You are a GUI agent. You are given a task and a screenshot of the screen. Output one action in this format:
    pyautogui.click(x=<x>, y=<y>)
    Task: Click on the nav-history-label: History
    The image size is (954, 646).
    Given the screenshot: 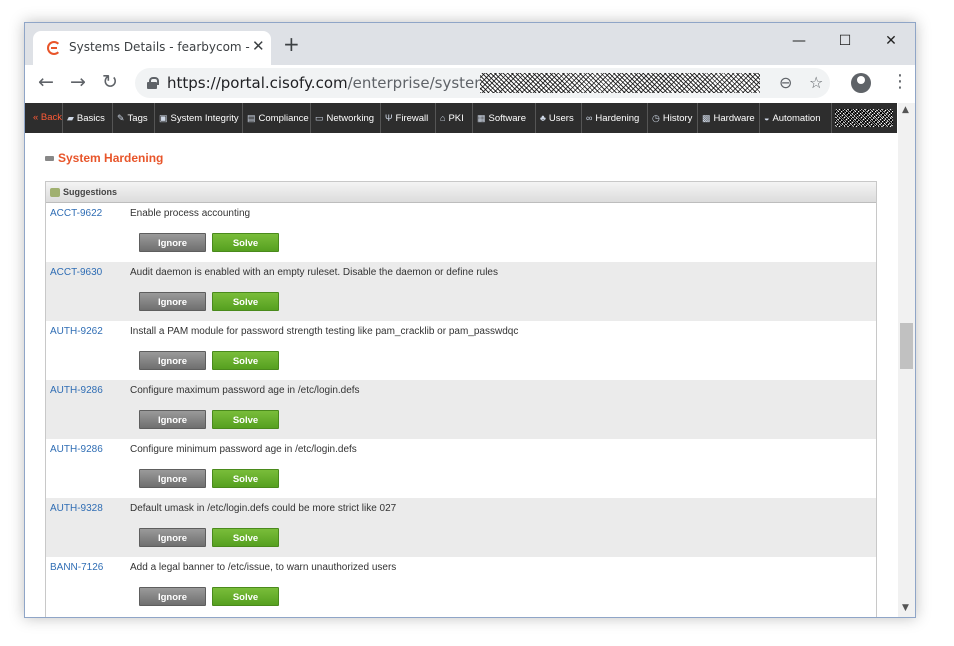 What is the action you would take?
    pyautogui.click(x=677, y=118)
    